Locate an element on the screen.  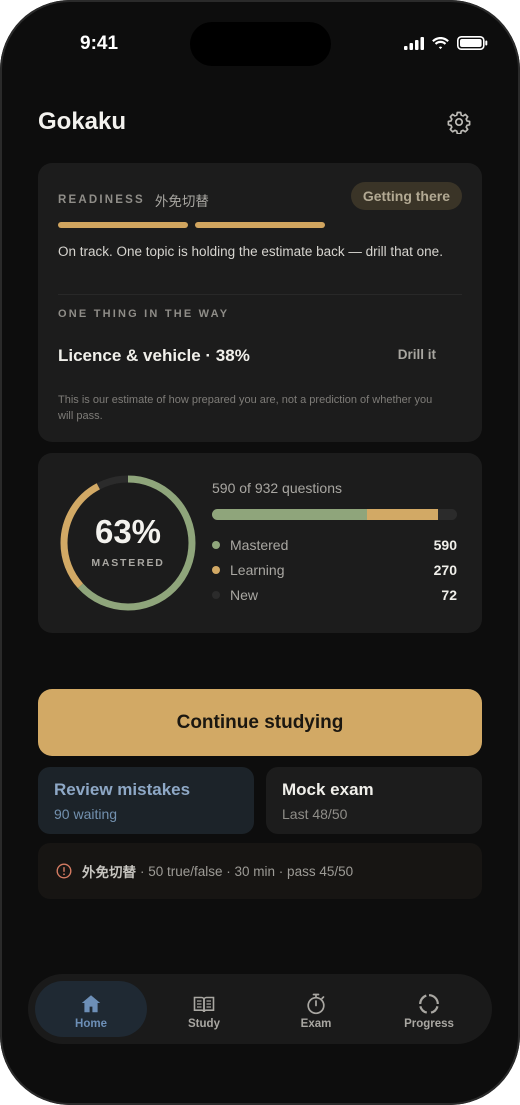
app-title: Gokaku is located at coordinates (82, 121).